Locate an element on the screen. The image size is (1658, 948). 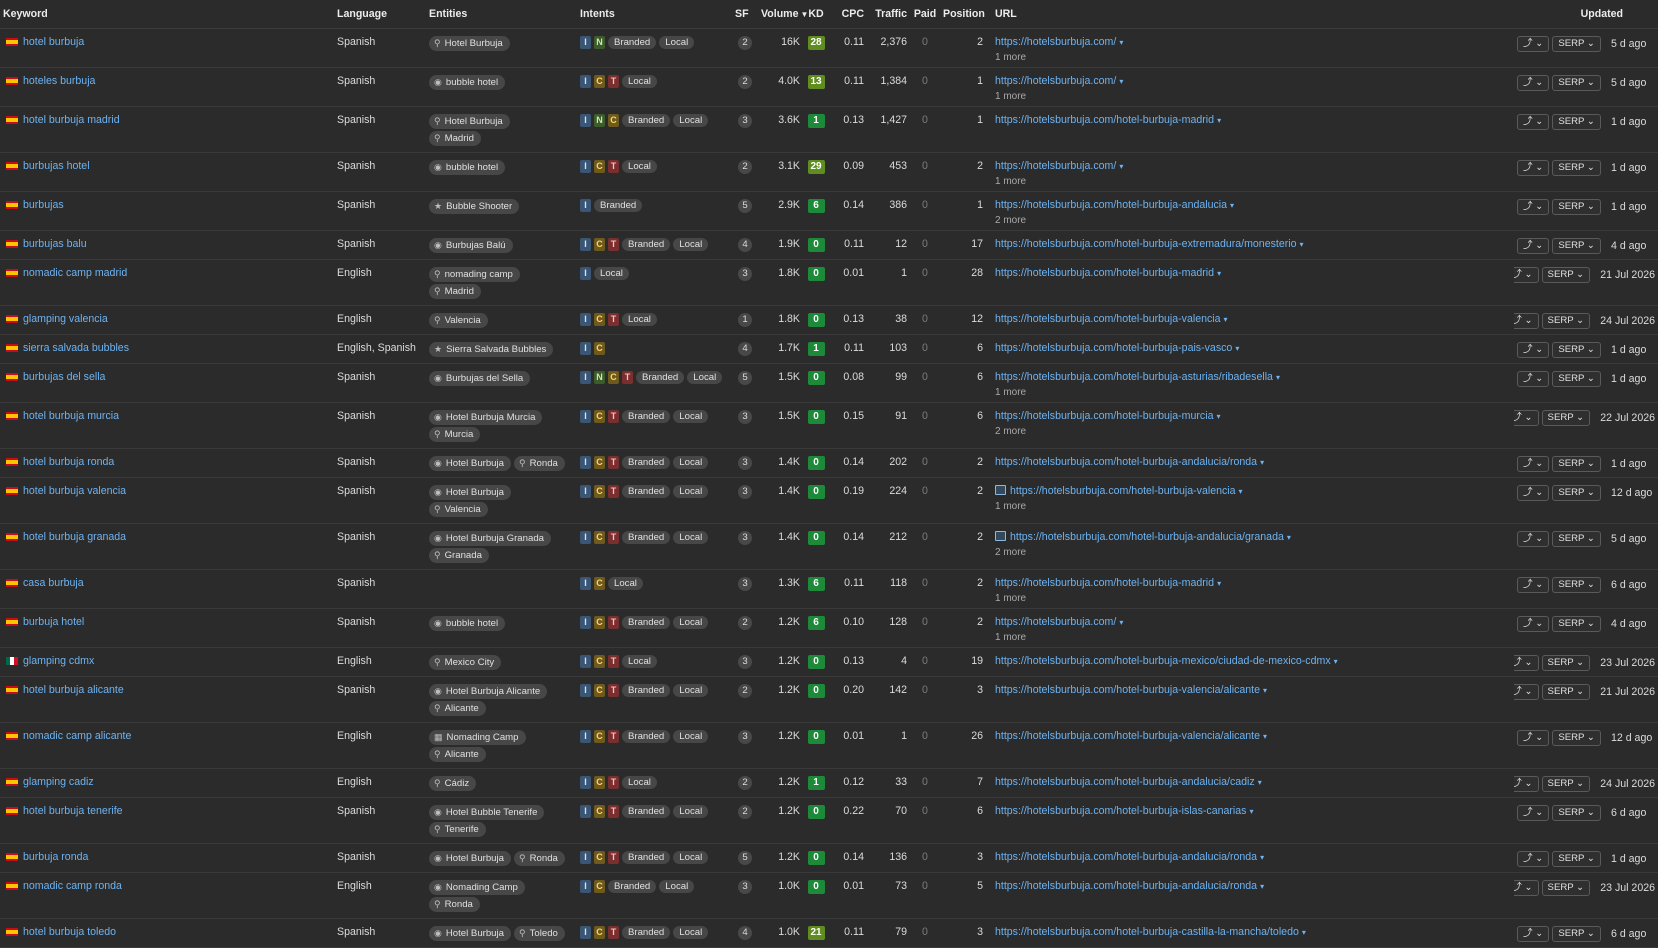
entity-chip: ⚲ Hotel Burbuja is located at coordinates (469, 121).